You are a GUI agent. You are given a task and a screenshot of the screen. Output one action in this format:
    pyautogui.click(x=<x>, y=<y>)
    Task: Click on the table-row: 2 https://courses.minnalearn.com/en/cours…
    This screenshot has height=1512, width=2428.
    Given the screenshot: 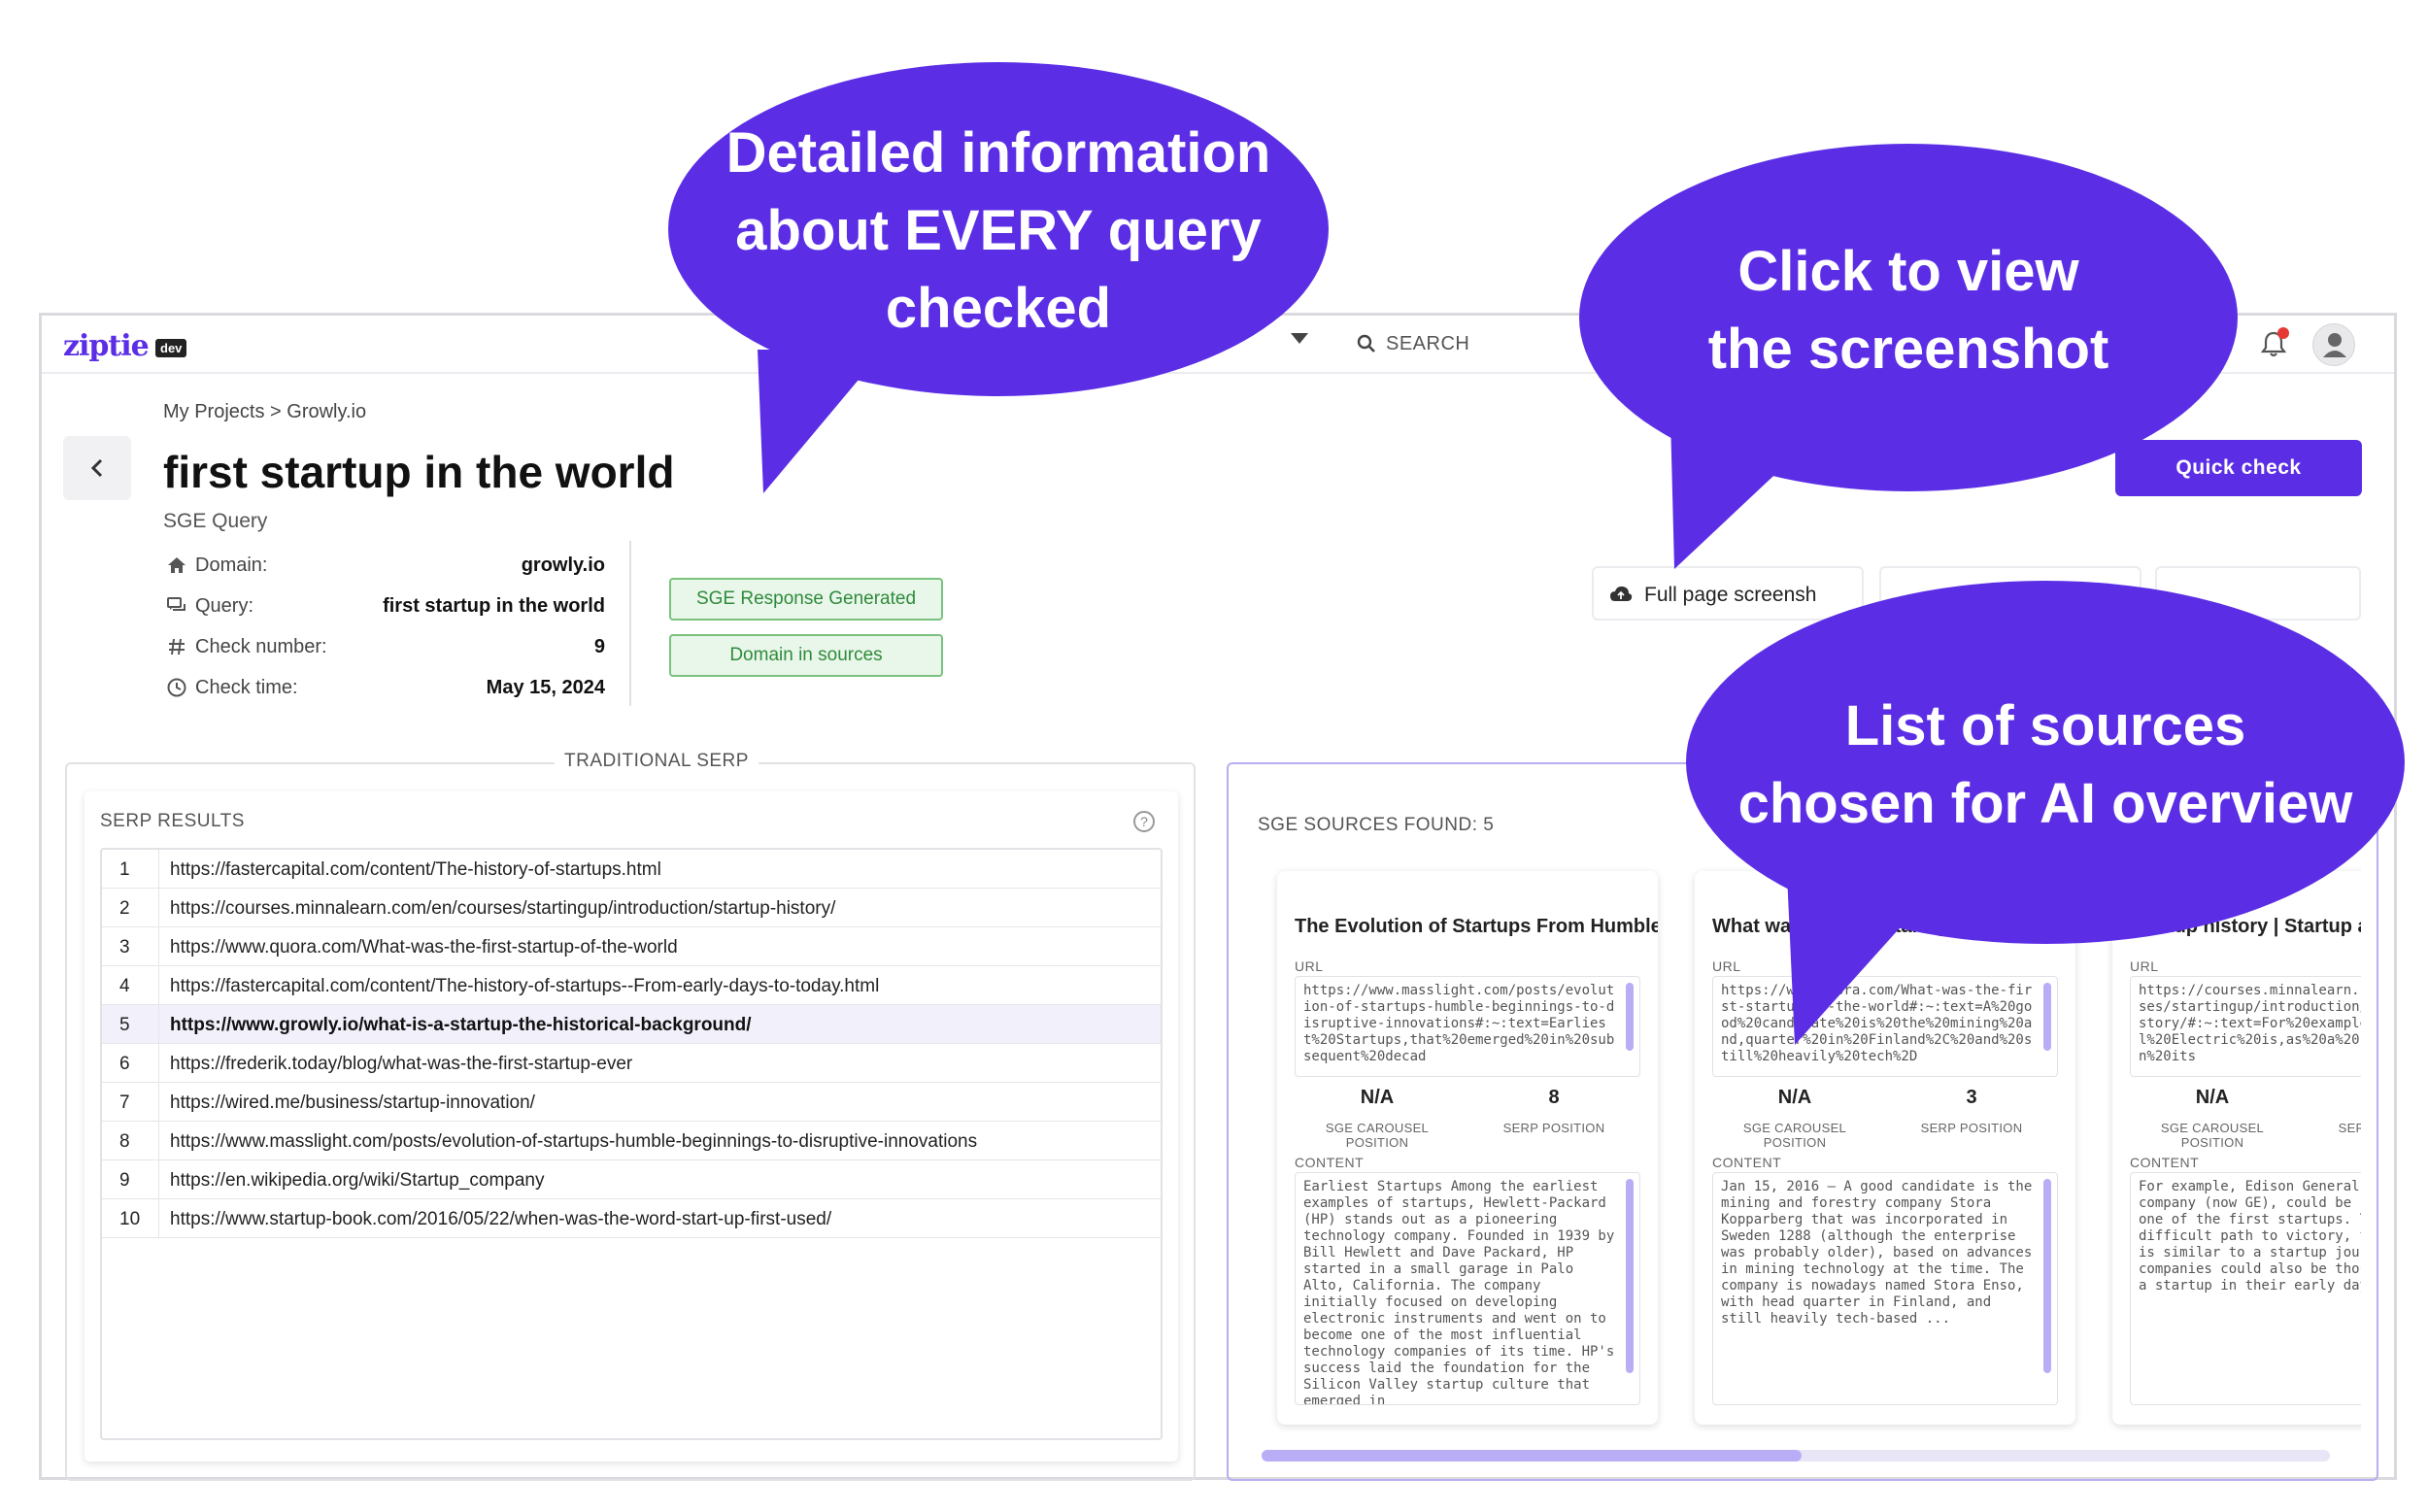 What is the action you would take?
    pyautogui.click(x=631, y=908)
    